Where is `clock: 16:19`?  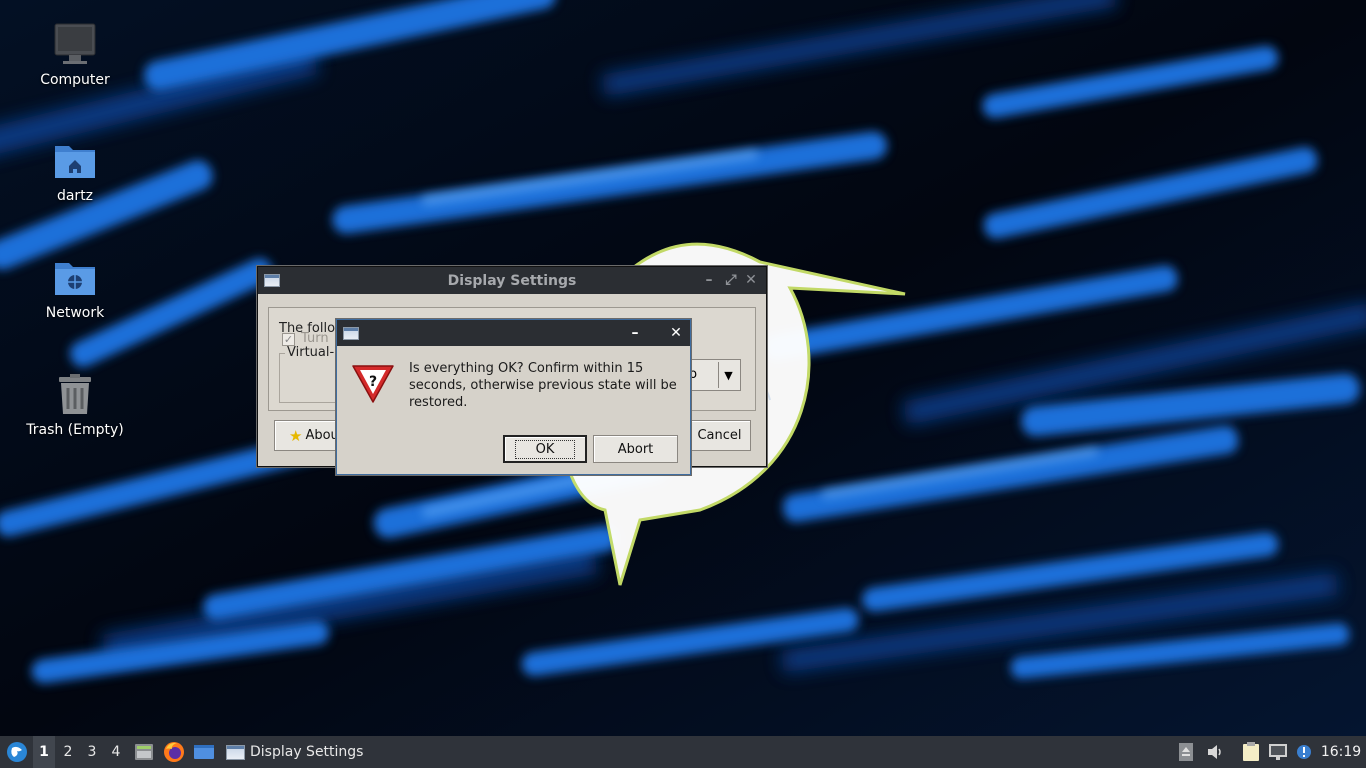
clock: 16:19 is located at coordinates (1341, 752).